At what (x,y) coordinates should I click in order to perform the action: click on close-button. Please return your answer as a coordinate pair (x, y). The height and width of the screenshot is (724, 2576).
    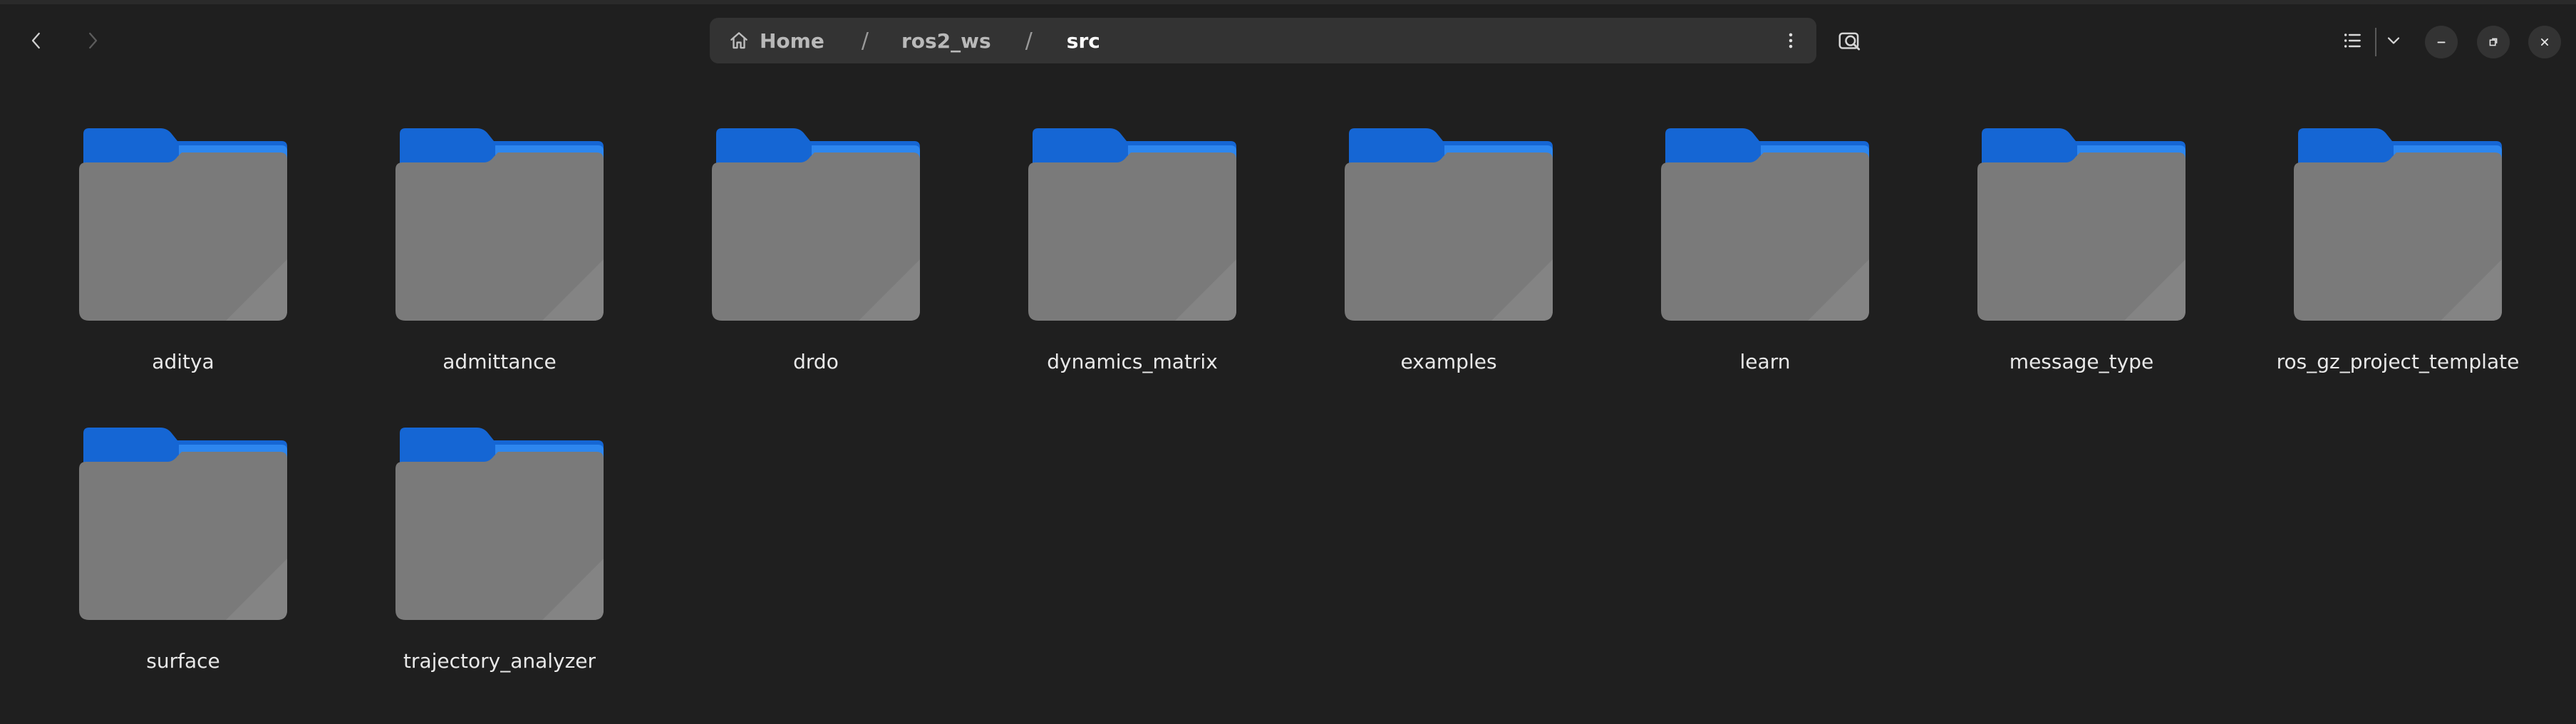
    Looking at the image, I should click on (2545, 42).